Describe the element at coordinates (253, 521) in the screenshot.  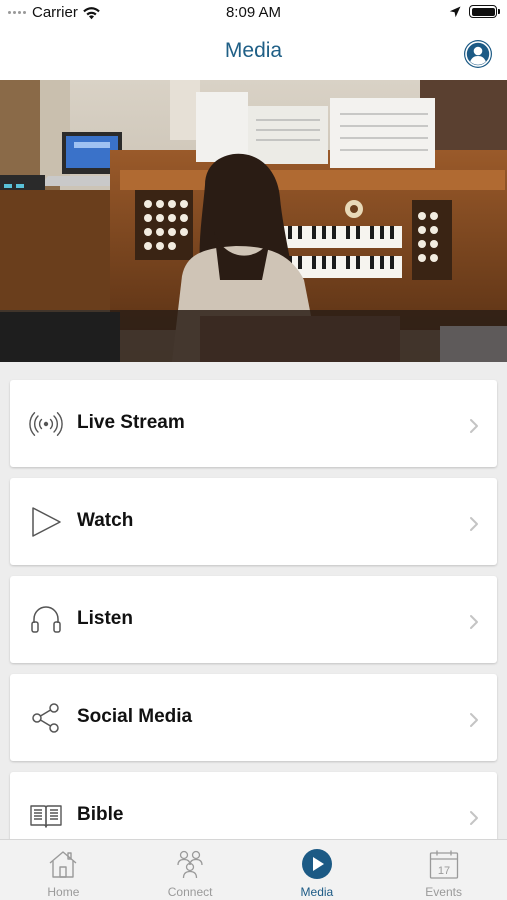
I see `menu-item-watch: Watch` at that location.